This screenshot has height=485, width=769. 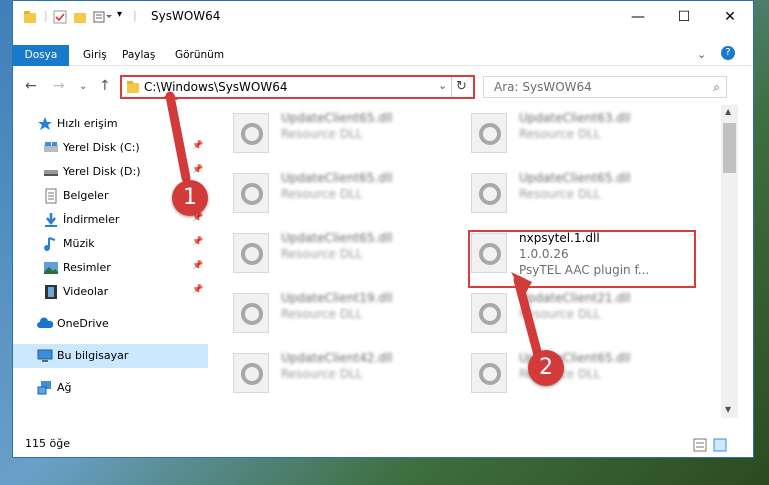 What do you see at coordinates (190, 198) in the screenshot?
I see `callout-1: 1` at bounding box center [190, 198].